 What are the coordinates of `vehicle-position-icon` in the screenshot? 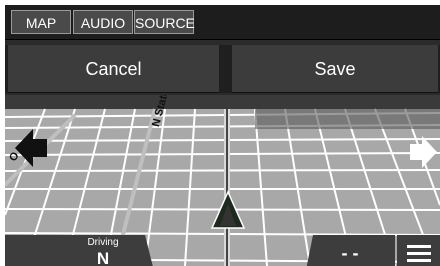 It's located at (228, 209).